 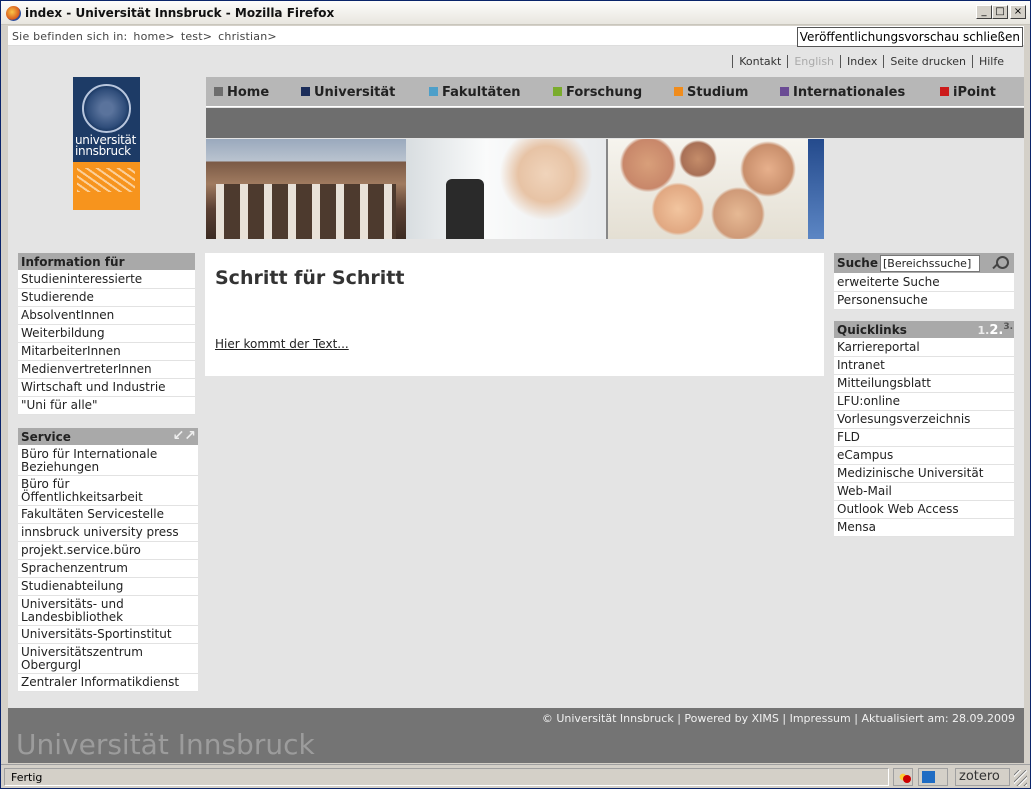 What do you see at coordinates (984, 12) in the screenshot?
I see `minimize-button: _` at bounding box center [984, 12].